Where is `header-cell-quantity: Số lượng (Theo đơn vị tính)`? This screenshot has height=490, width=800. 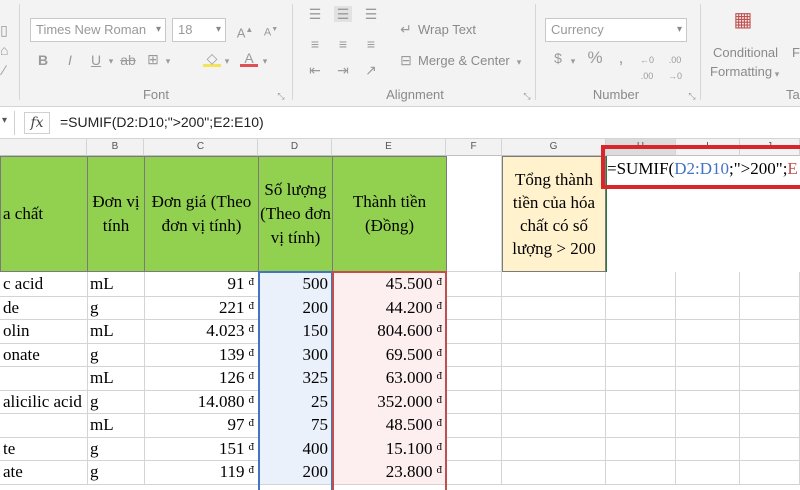 header-cell-quantity: Số lượng (Theo đơn vị tính) is located at coordinates (295, 214).